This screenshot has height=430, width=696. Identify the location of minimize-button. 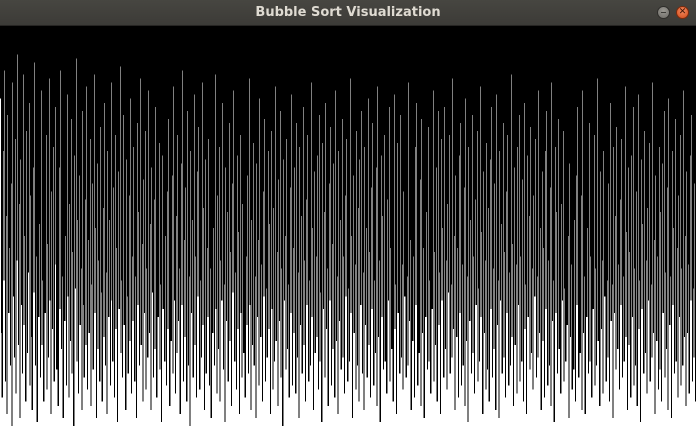
(663, 12).